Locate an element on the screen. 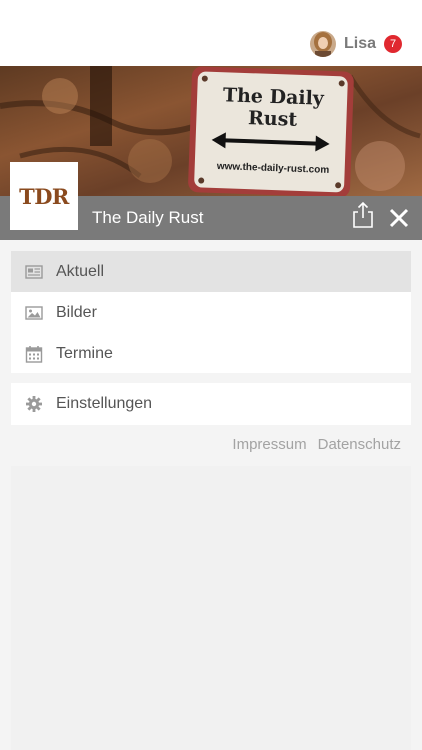  sign-title: The Daily Rust is located at coordinates (273, 107).